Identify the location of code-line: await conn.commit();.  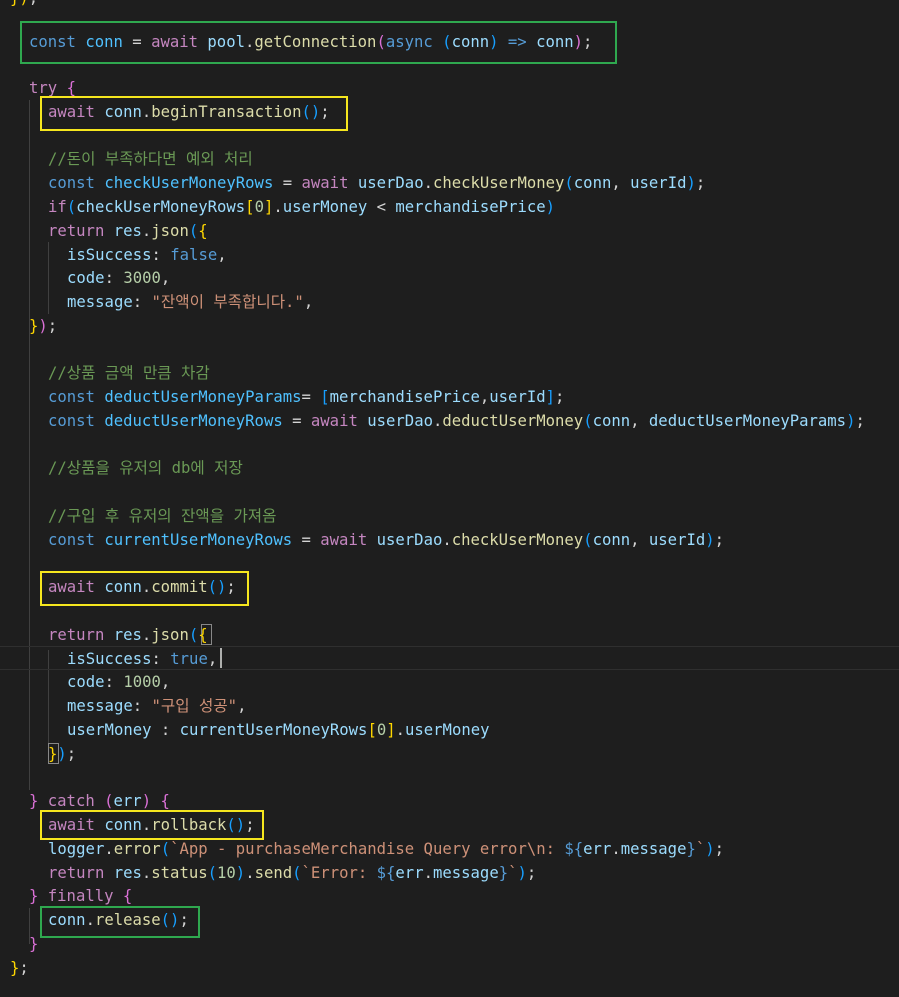
(473, 587).